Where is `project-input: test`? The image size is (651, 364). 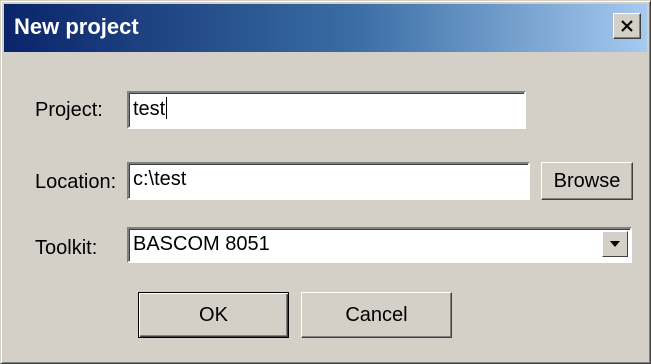 project-input: test is located at coordinates (326, 110).